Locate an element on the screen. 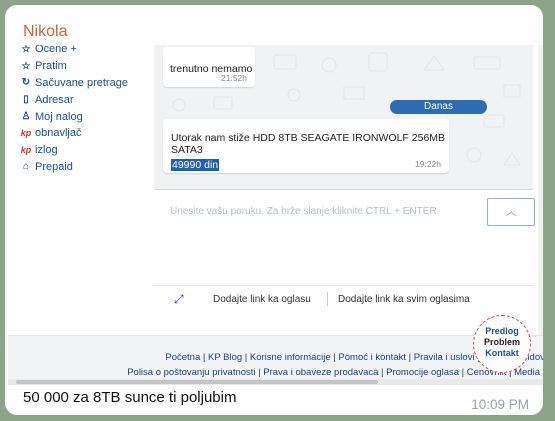  sidebar-item-ocene: ☆ Ocene + is located at coordinates (84, 51).